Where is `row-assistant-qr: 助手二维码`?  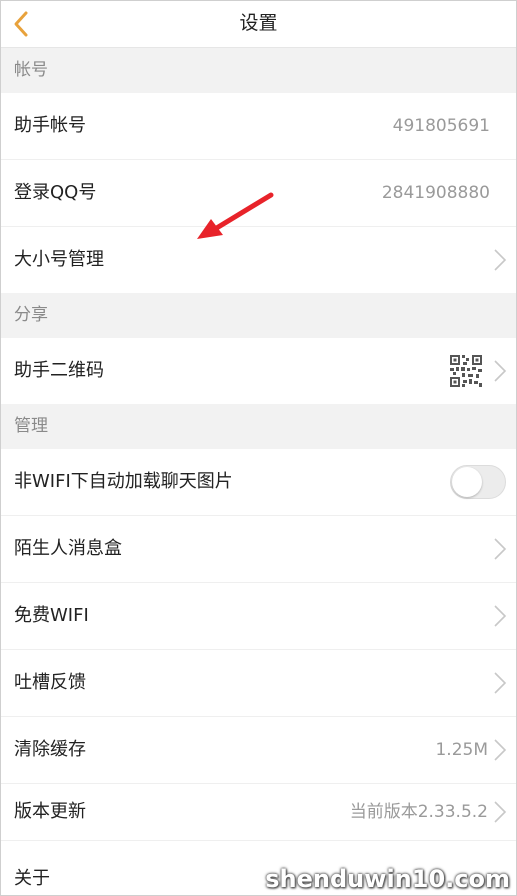 row-assistant-qr: 助手二维码 is located at coordinates (258, 371).